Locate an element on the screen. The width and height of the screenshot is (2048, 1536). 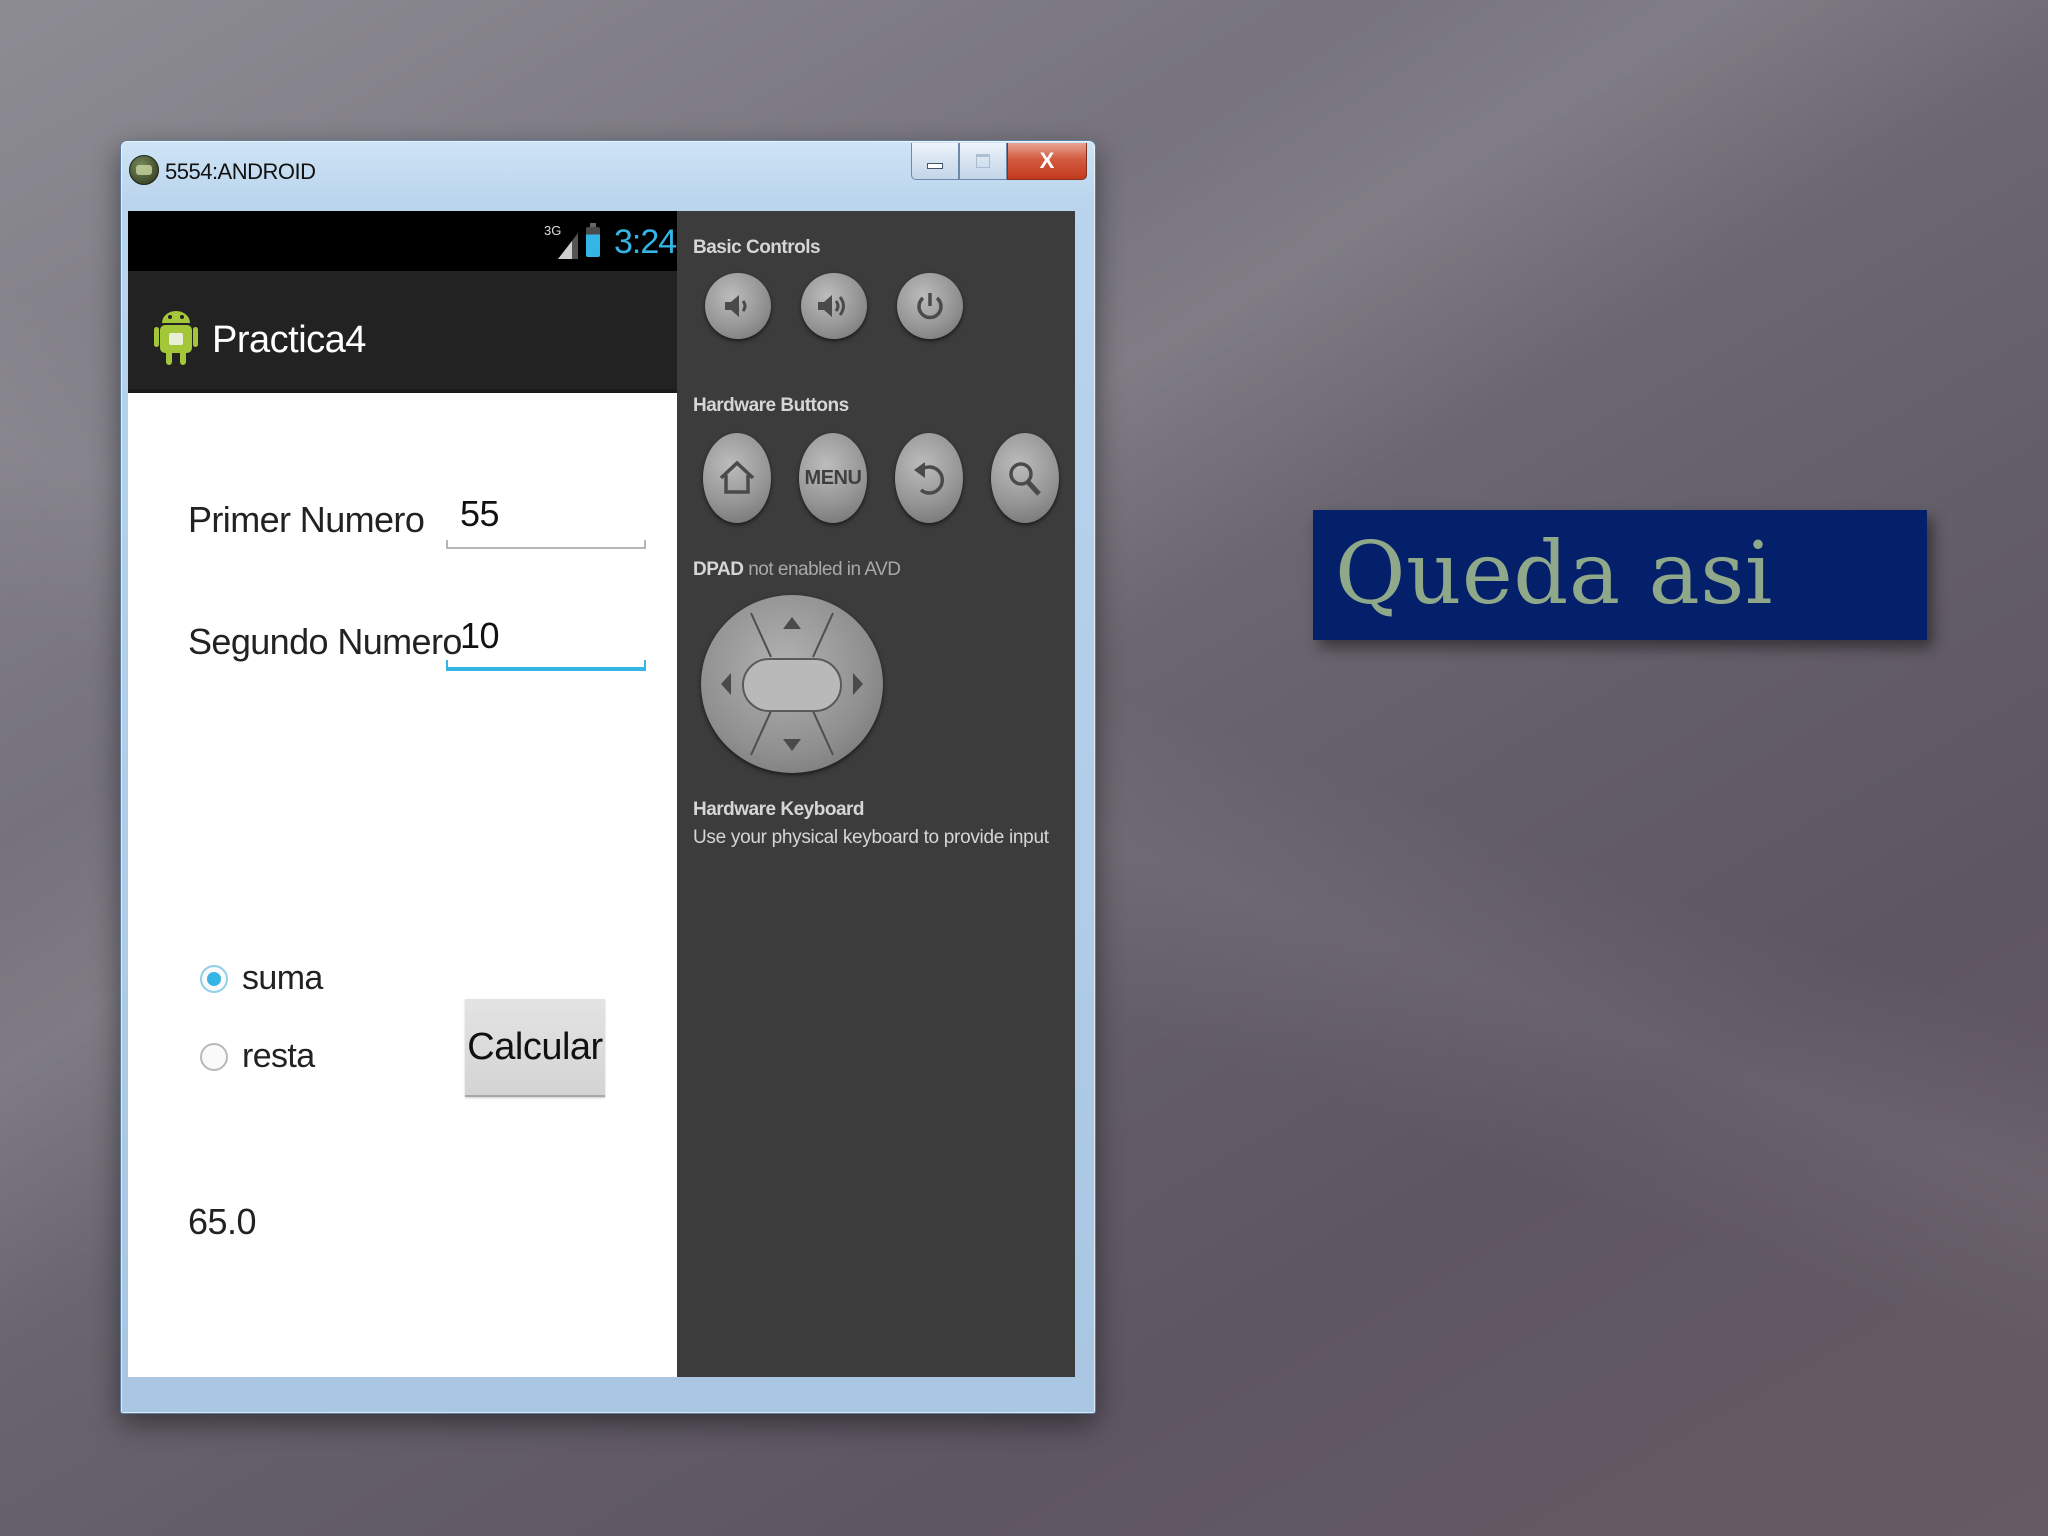
dpad-left-icon is located at coordinates (726, 684).